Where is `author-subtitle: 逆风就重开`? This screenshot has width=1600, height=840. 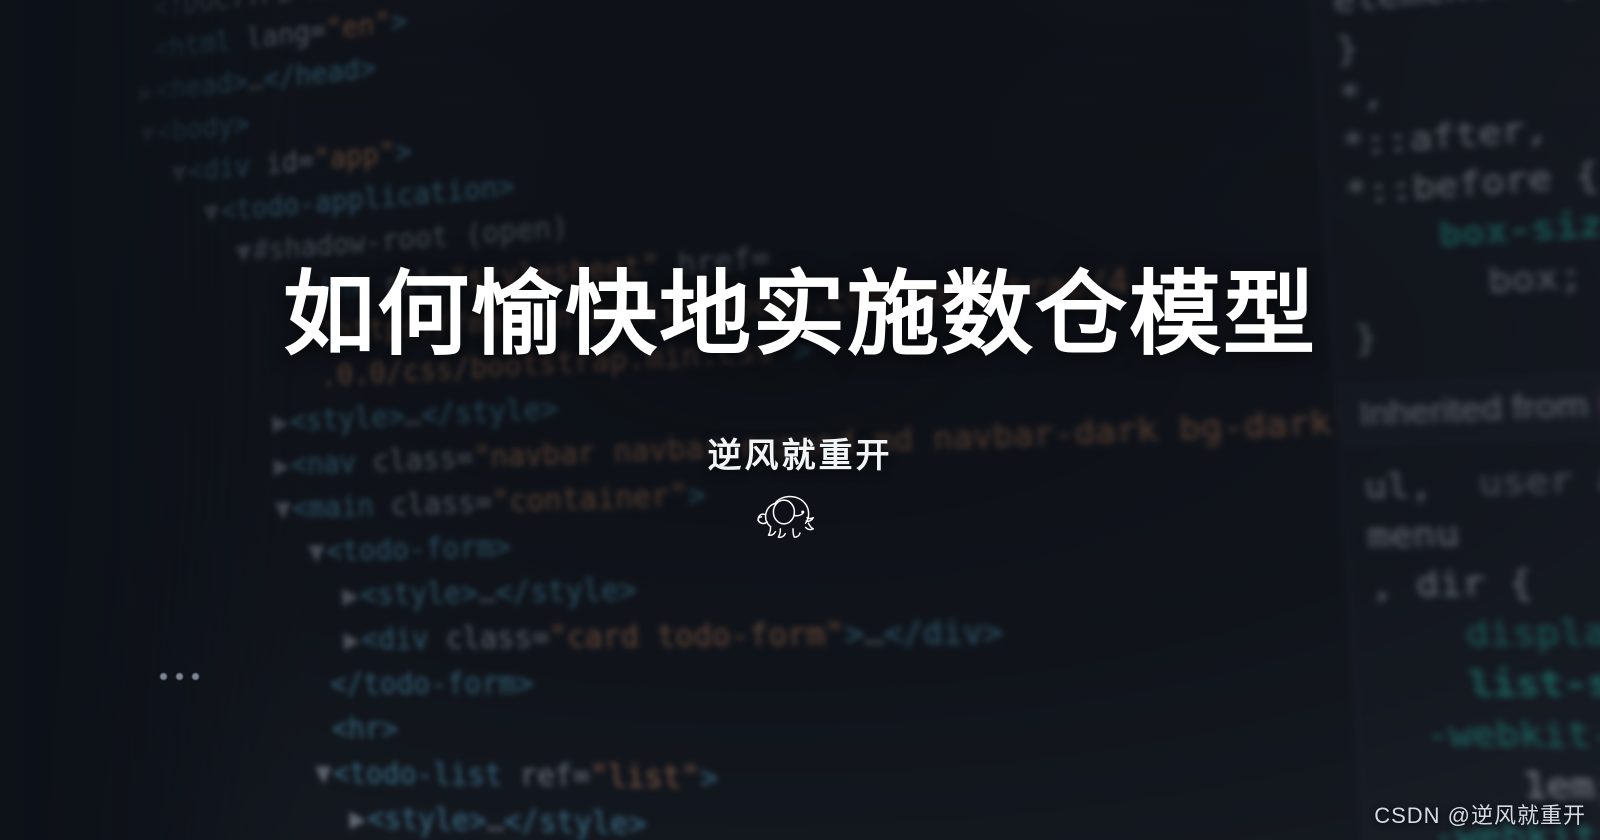
author-subtitle: 逆风就重开 is located at coordinates (800, 456).